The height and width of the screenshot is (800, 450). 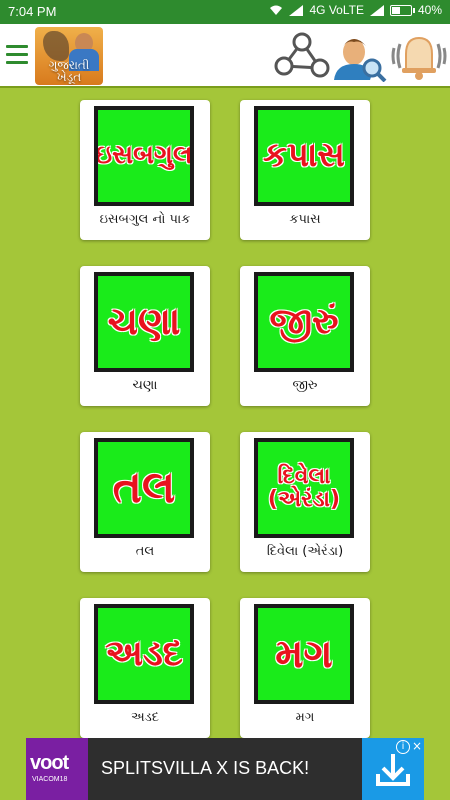 I want to click on app-logo-text: ગુજરાતી ખેડૂત, so click(x=69, y=71).